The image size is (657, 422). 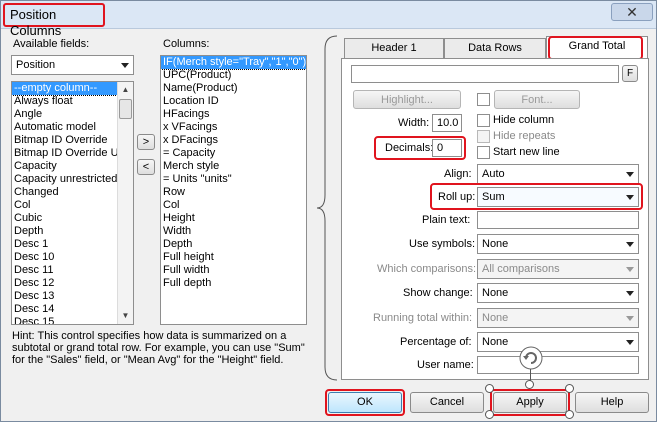 I want to click on available-field-item: Automatic model, so click(x=72, y=127).